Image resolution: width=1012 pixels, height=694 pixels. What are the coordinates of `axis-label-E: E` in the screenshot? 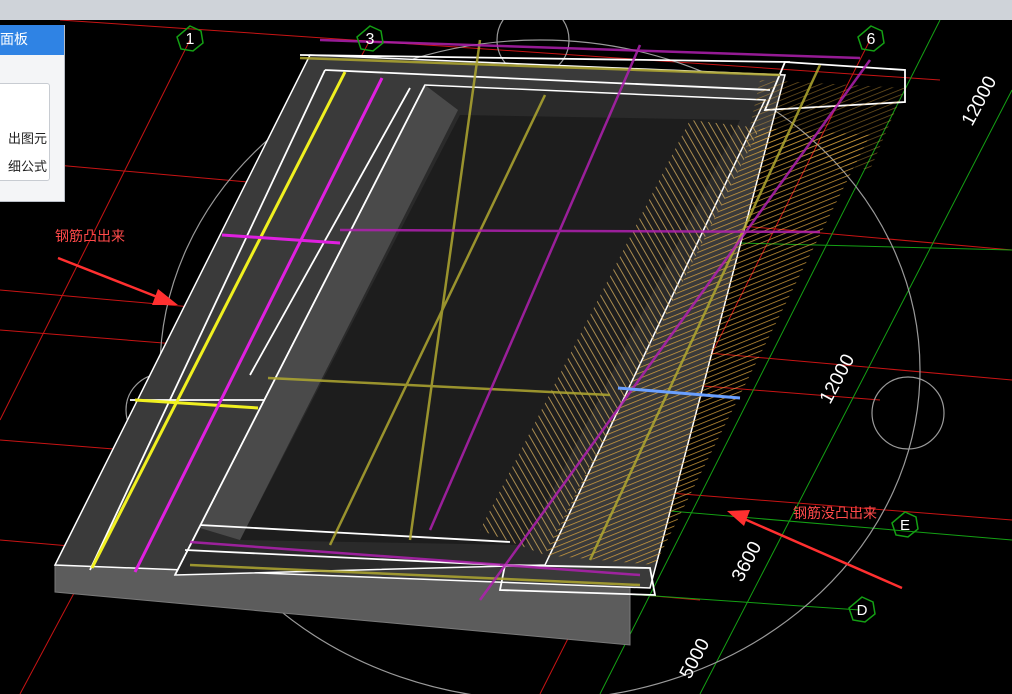 It's located at (905, 525).